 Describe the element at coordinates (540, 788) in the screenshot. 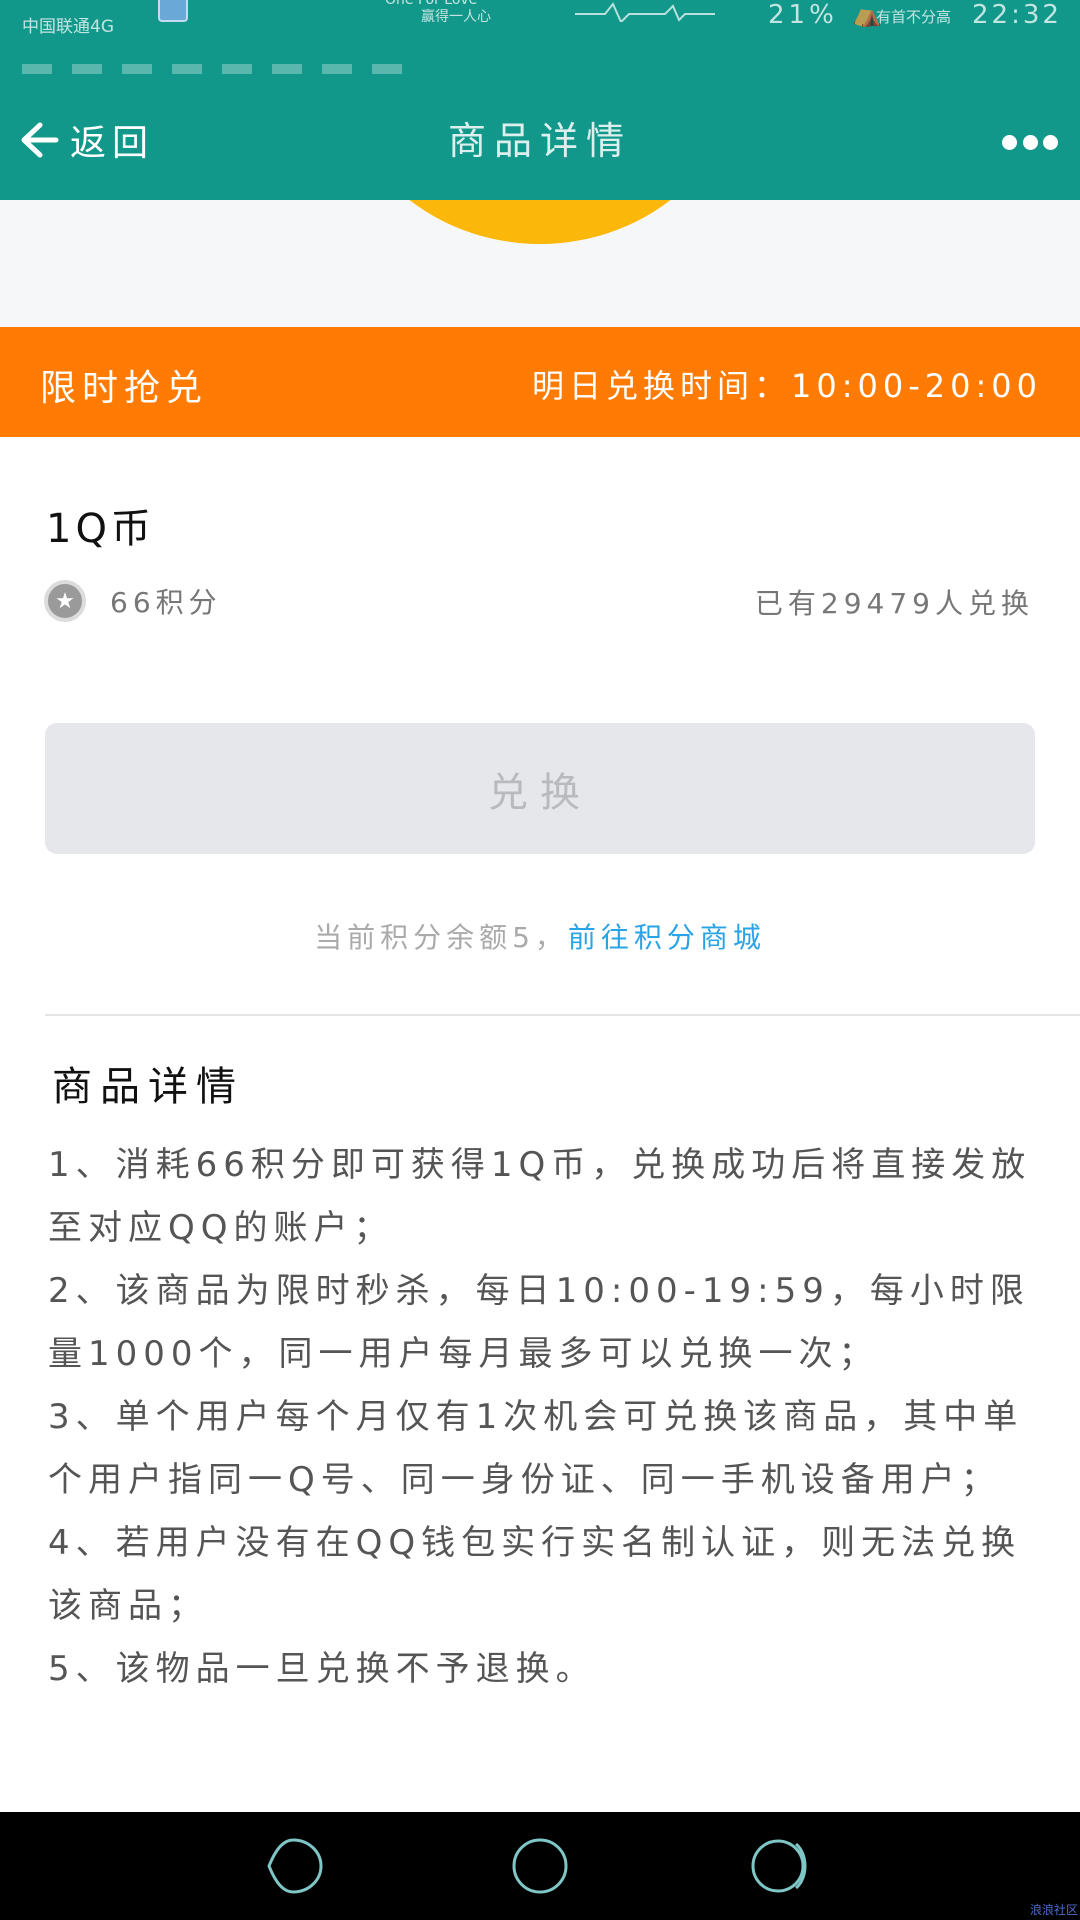

I see `redeem-button: 兑换` at that location.